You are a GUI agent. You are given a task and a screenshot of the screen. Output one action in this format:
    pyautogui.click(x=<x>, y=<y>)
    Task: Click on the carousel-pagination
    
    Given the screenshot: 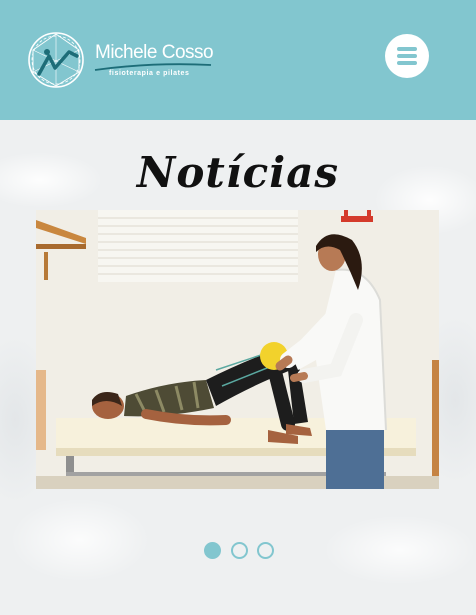 What is the action you would take?
    pyautogui.click(x=240, y=550)
    